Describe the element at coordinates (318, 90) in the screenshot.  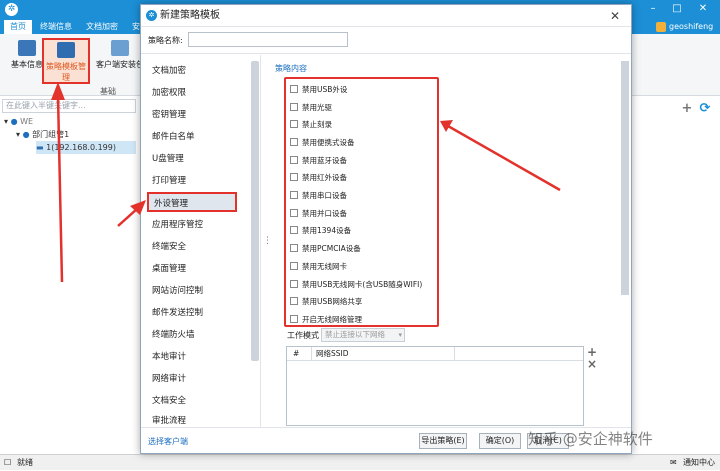
I see `option-disable-usb: 禁用USB外设` at that location.